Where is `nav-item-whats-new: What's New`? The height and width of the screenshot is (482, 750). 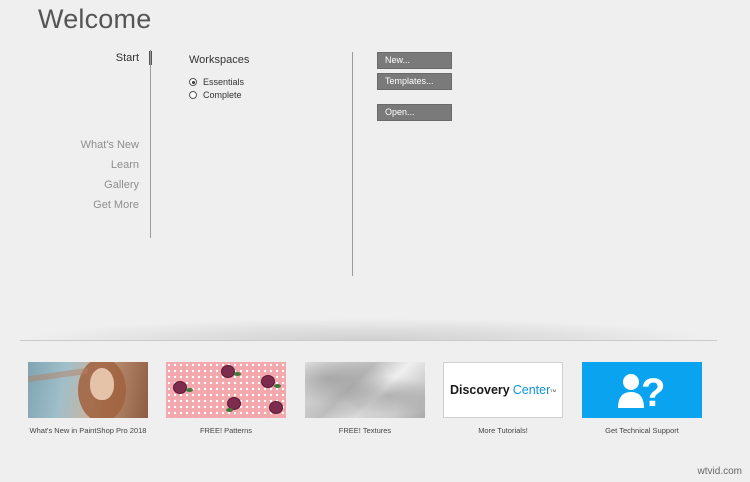
nav-item-whats-new: What's New is located at coordinates (110, 145).